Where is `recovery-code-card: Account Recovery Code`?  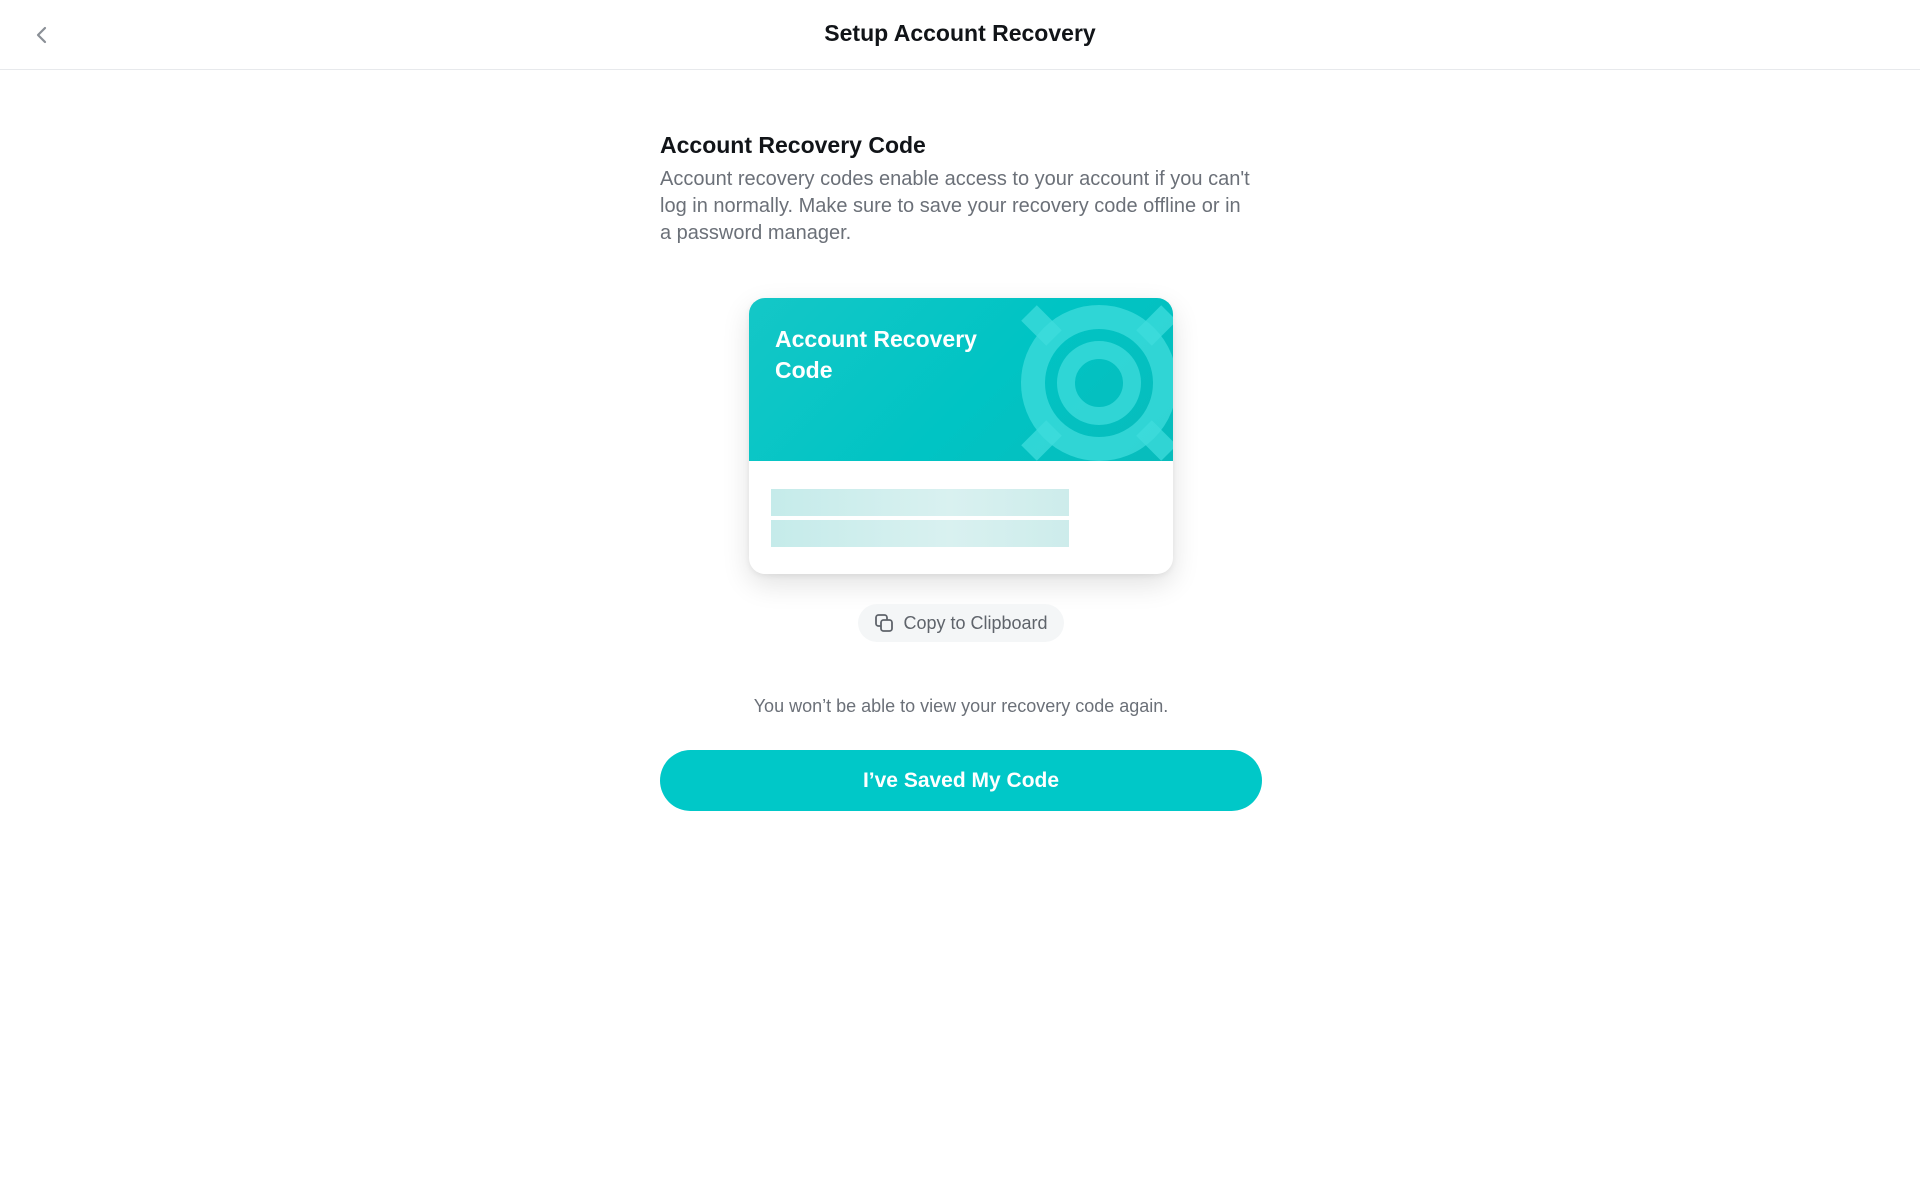
recovery-code-card: Account Recovery Code is located at coordinates (961, 436).